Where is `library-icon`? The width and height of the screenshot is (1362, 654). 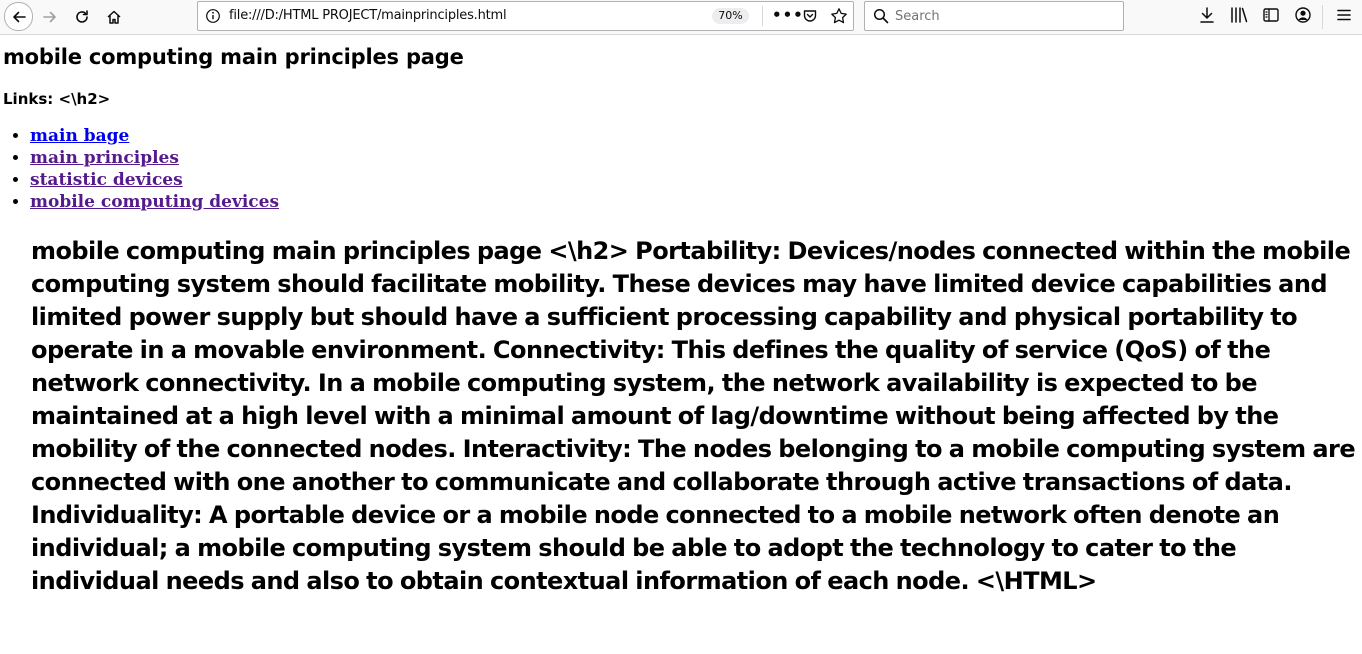 library-icon is located at coordinates (1239, 17).